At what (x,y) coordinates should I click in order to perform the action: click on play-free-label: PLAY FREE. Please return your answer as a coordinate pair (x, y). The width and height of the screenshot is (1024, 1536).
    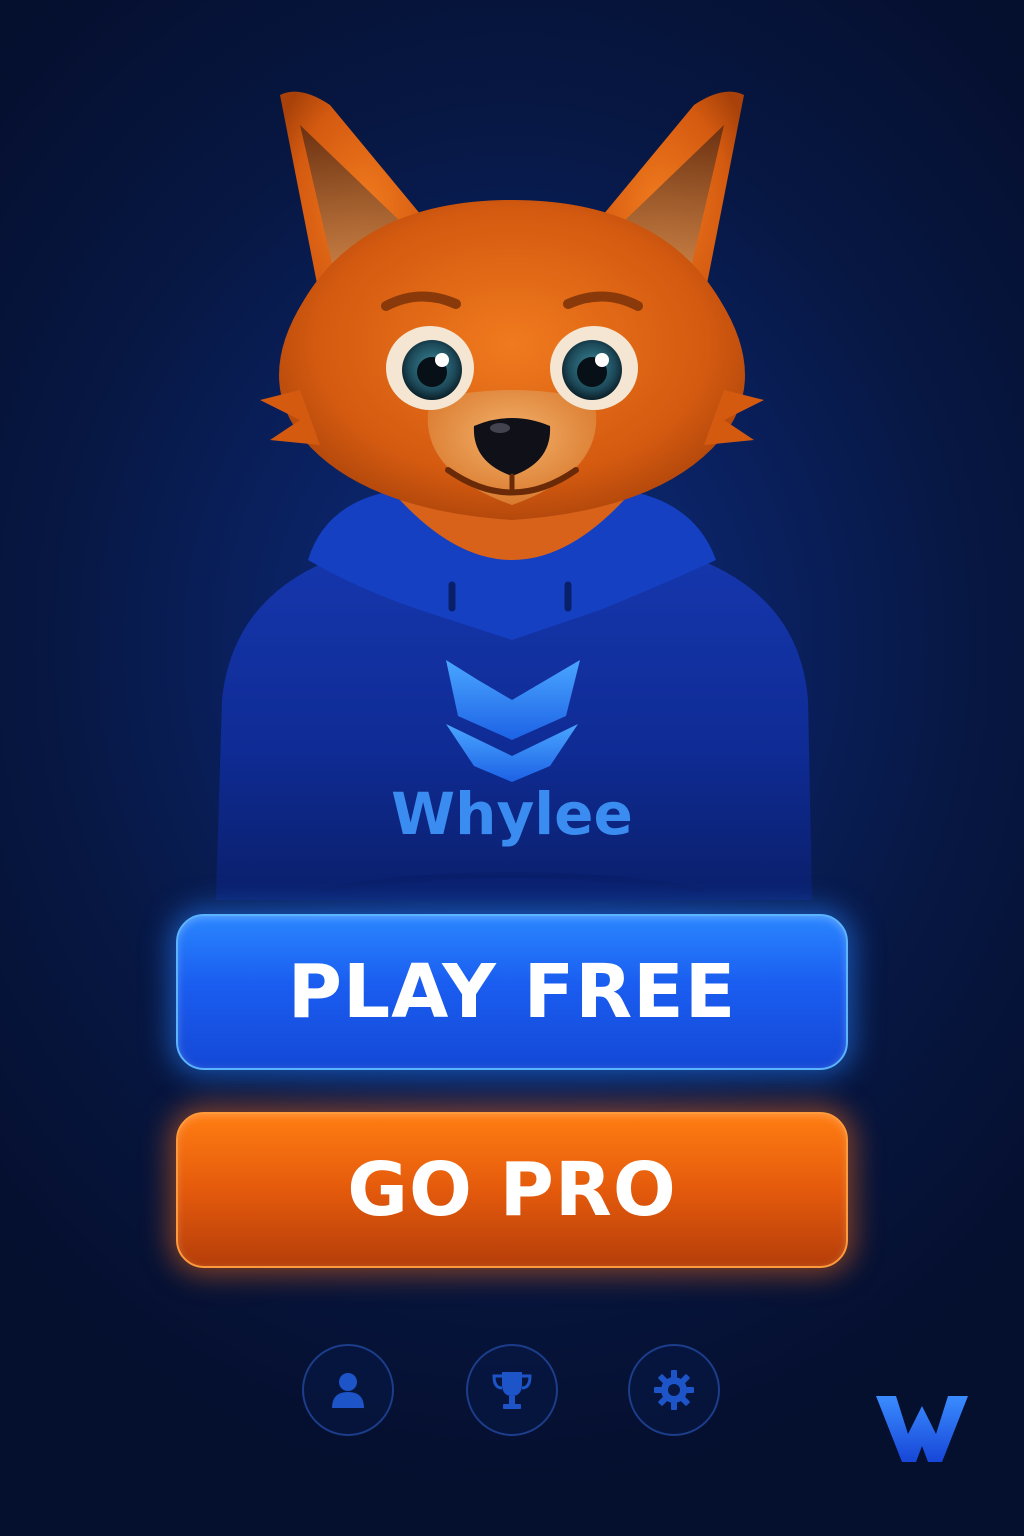
    Looking at the image, I should click on (512, 992).